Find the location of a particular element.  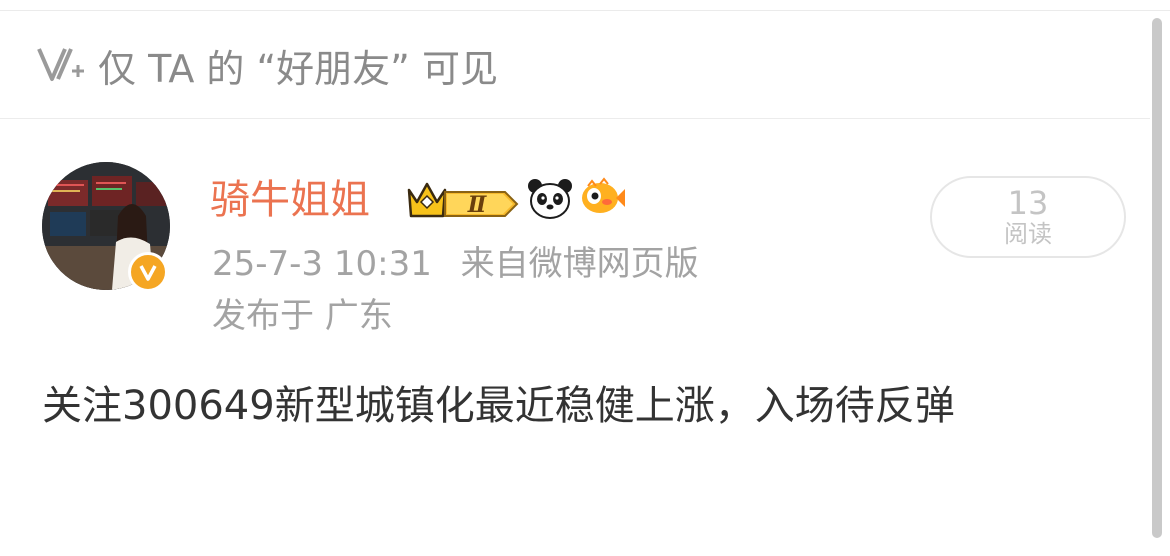

post-meta: 25-7-3 10:31 来自微博网页版 is located at coordinates (464, 264).